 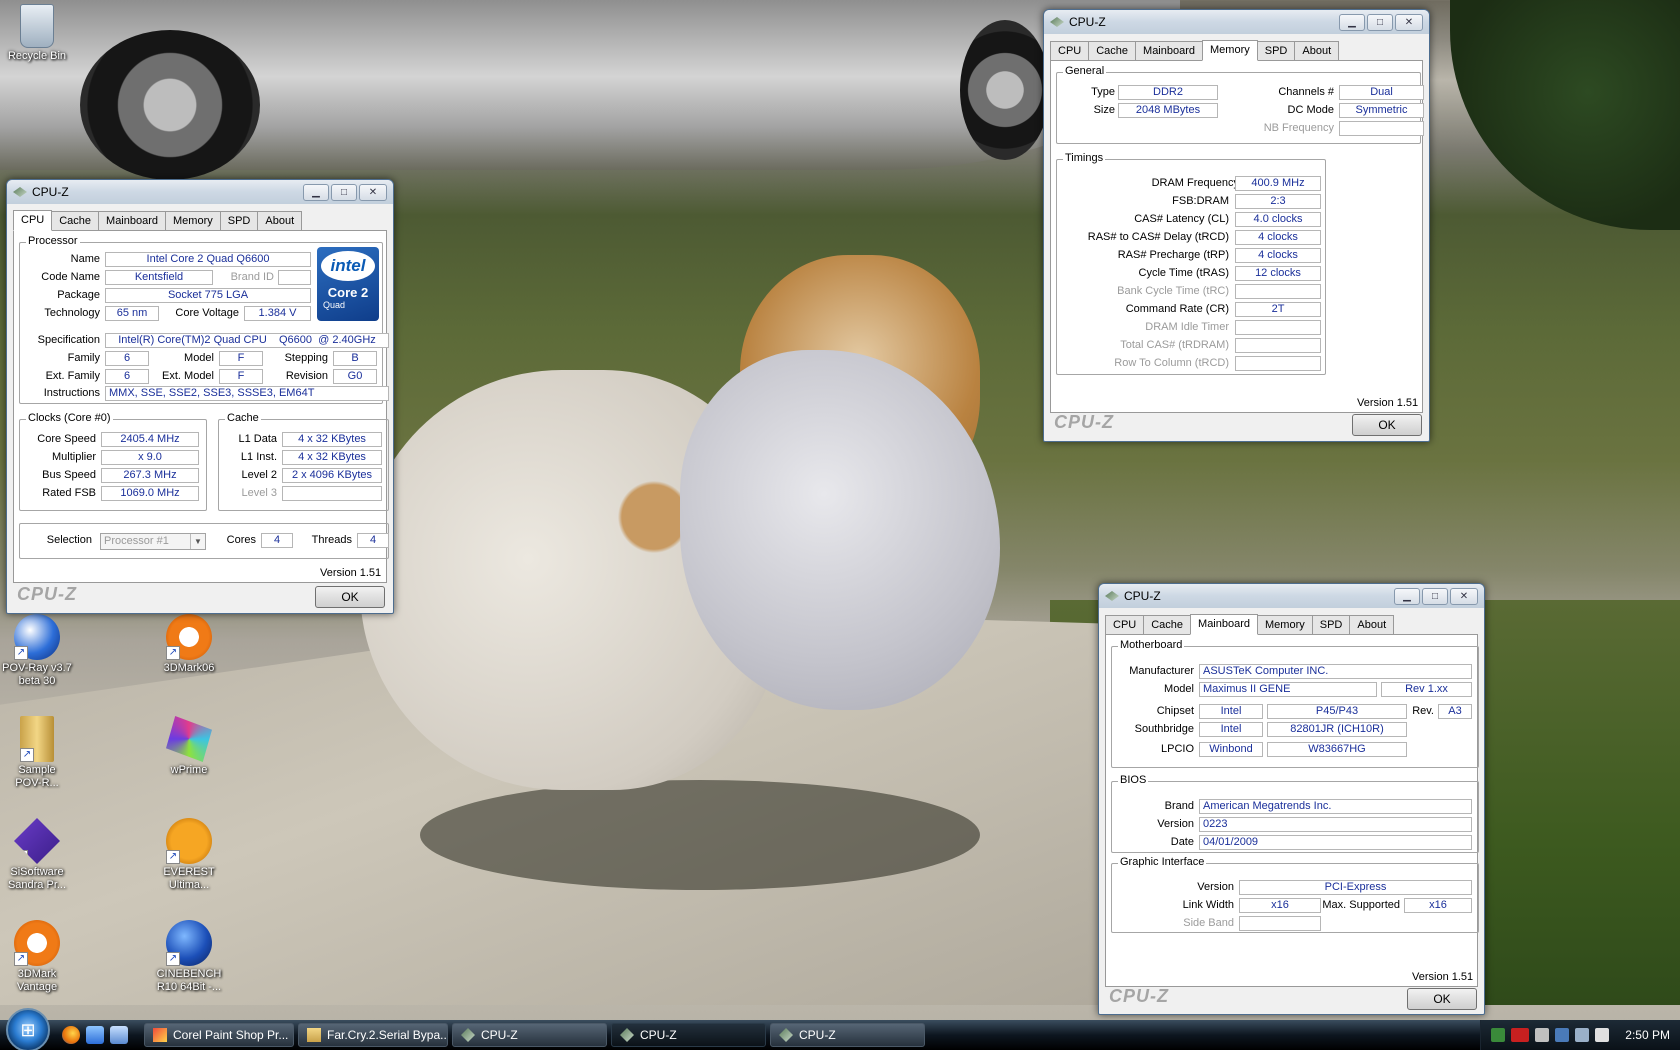 What do you see at coordinates (40, 33) in the screenshot?
I see `desktop-icon-recycle-bin: Recycle Bin` at bounding box center [40, 33].